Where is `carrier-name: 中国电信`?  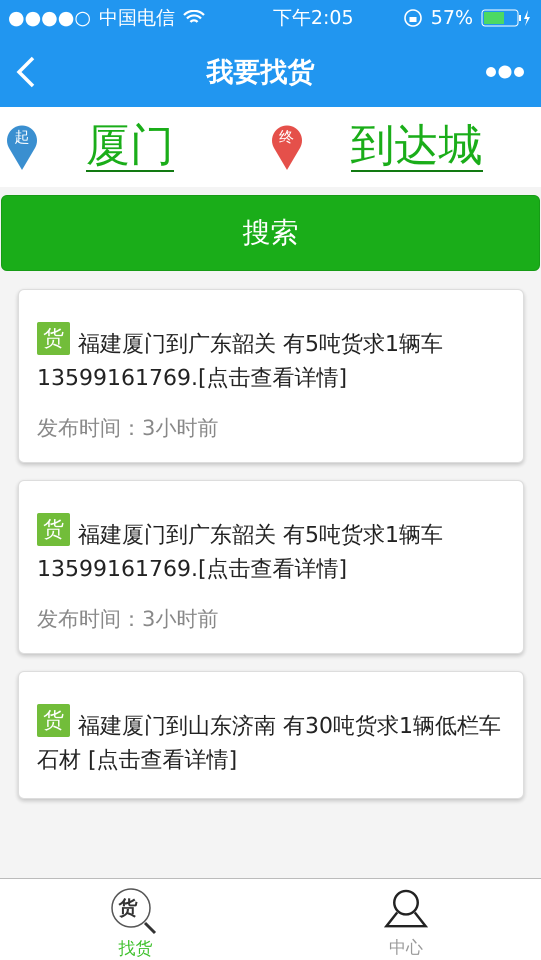
carrier-name: 中国电信 is located at coordinates (136, 18).